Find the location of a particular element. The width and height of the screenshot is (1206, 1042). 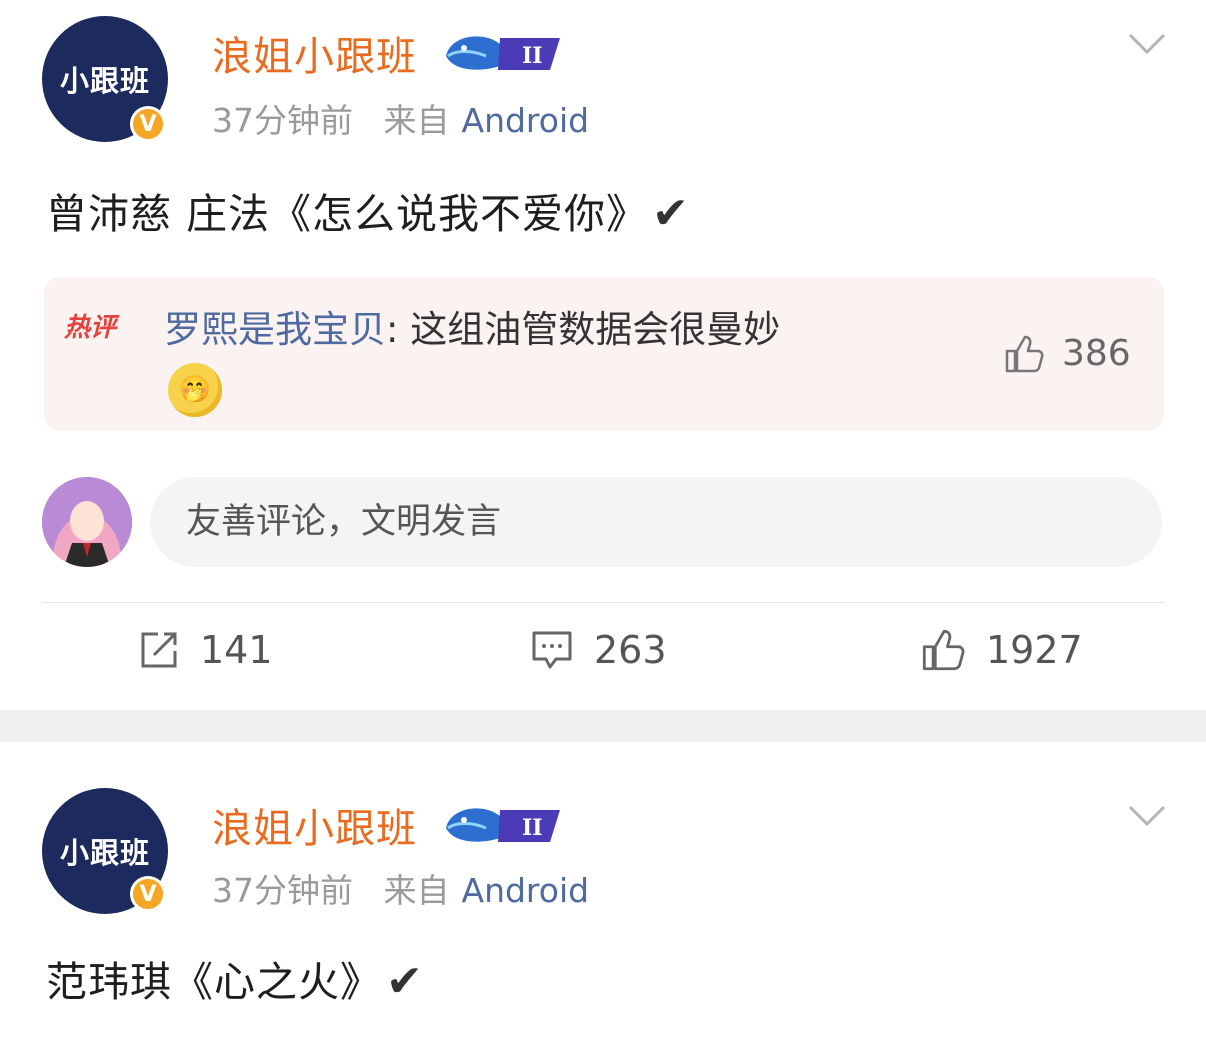

hot-comment-text: 这组油管数据会很曼妙 is located at coordinates (595, 329).